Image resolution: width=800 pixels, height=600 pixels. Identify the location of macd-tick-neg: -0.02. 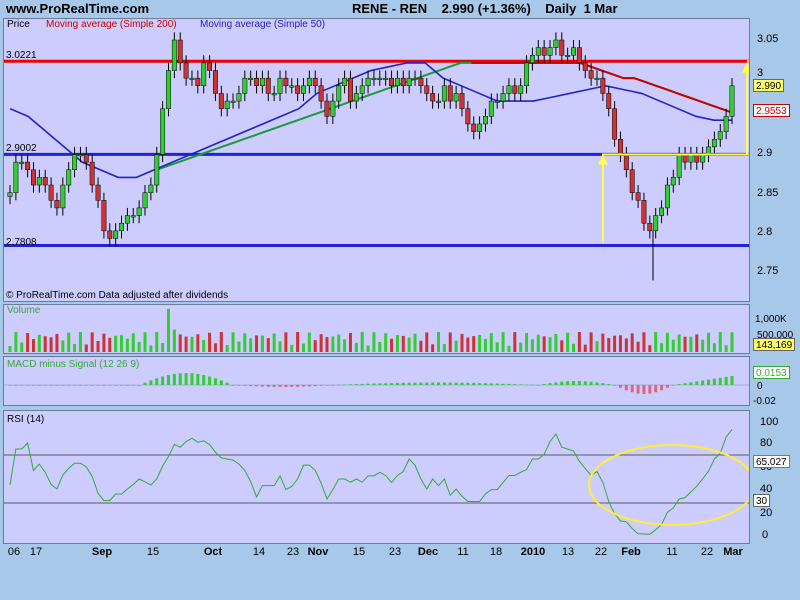
(764, 401).